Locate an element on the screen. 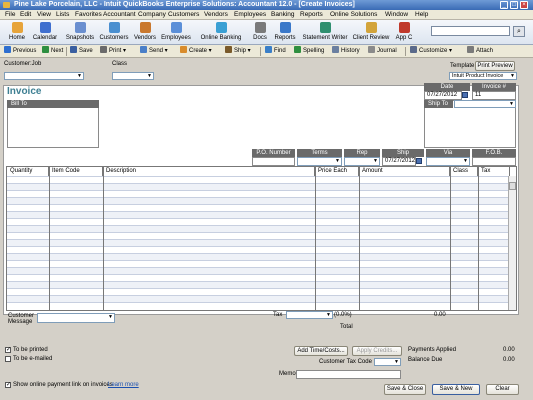 The width and height of the screenshot is (533, 400). journal-button: Journal is located at coordinates (382, 51).